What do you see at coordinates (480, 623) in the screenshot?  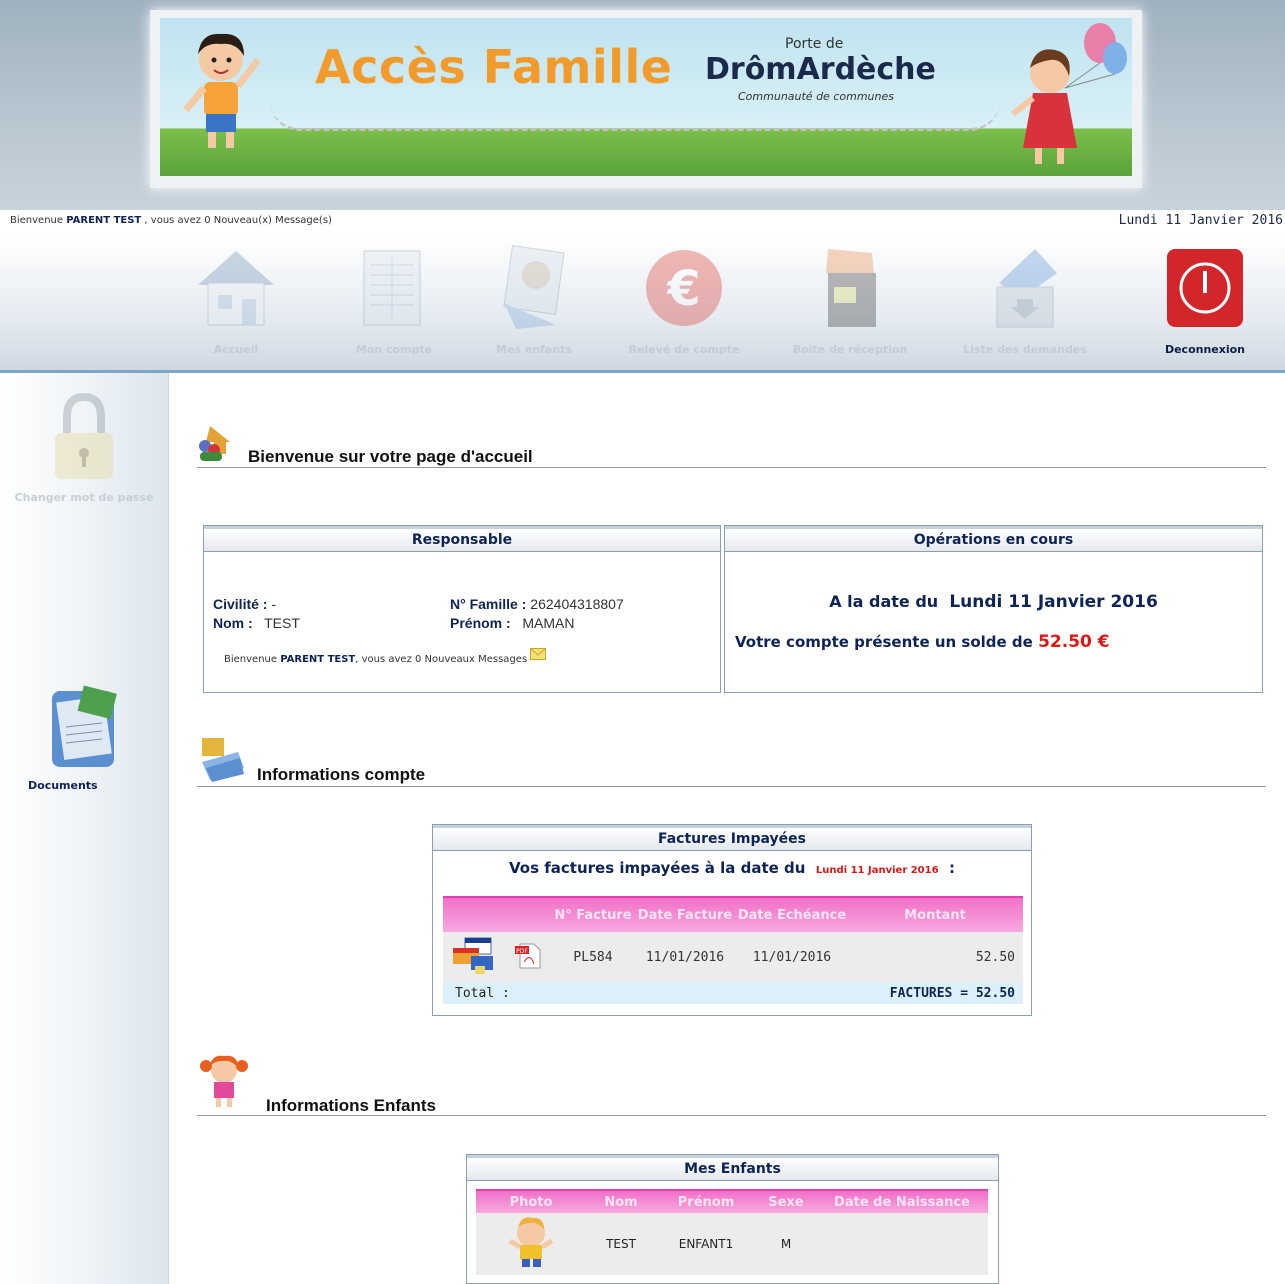 I see `prenom-label: Prénom :` at bounding box center [480, 623].